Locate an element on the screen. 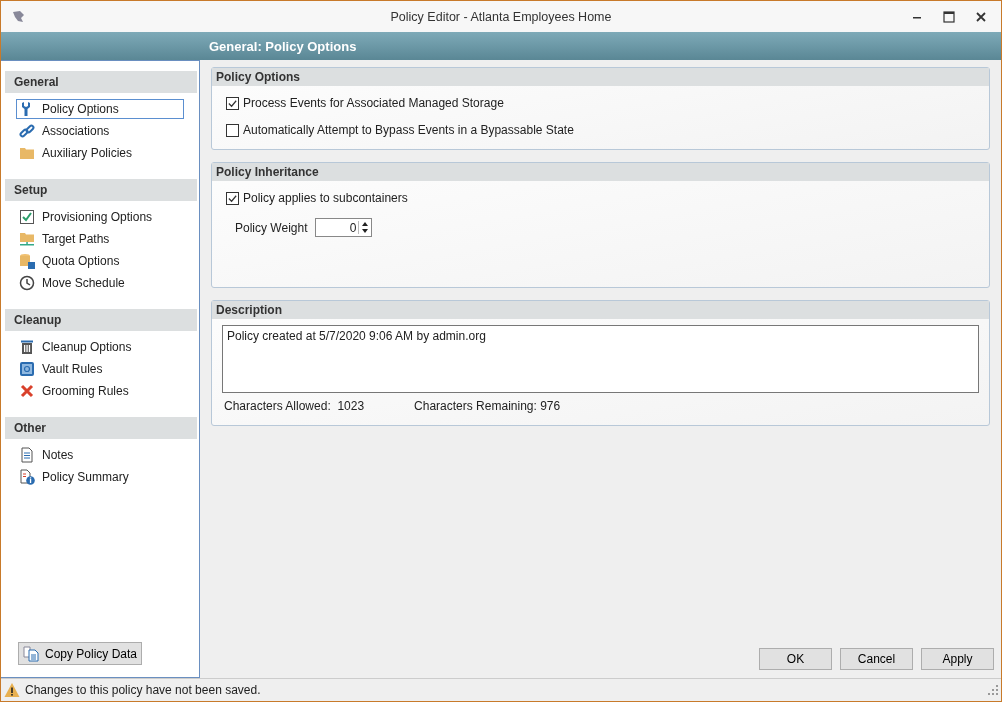  section-header: General is located at coordinates (101, 82).